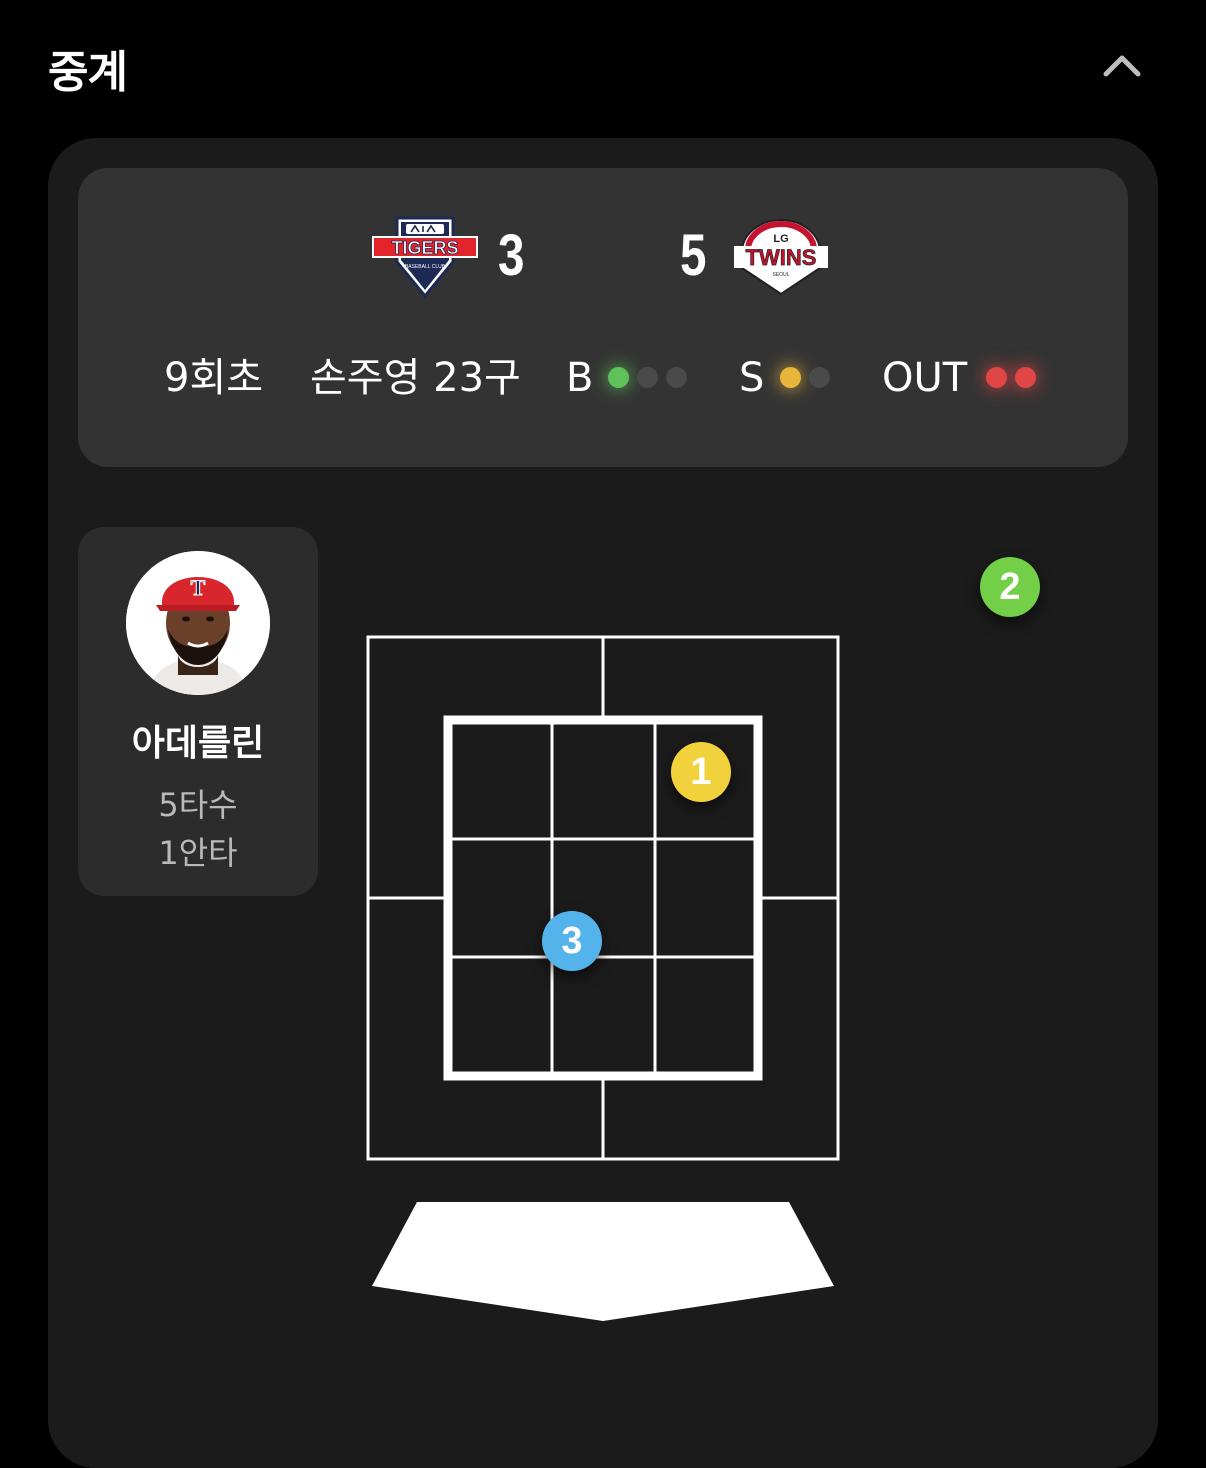 The image size is (1206, 1468). What do you see at coordinates (198, 623) in the screenshot?
I see `batter-avatar-icon: T` at bounding box center [198, 623].